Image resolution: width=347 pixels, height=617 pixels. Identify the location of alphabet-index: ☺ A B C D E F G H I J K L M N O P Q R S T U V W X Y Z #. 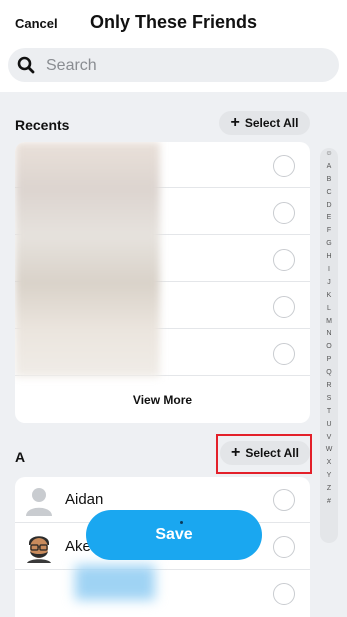
(329, 345).